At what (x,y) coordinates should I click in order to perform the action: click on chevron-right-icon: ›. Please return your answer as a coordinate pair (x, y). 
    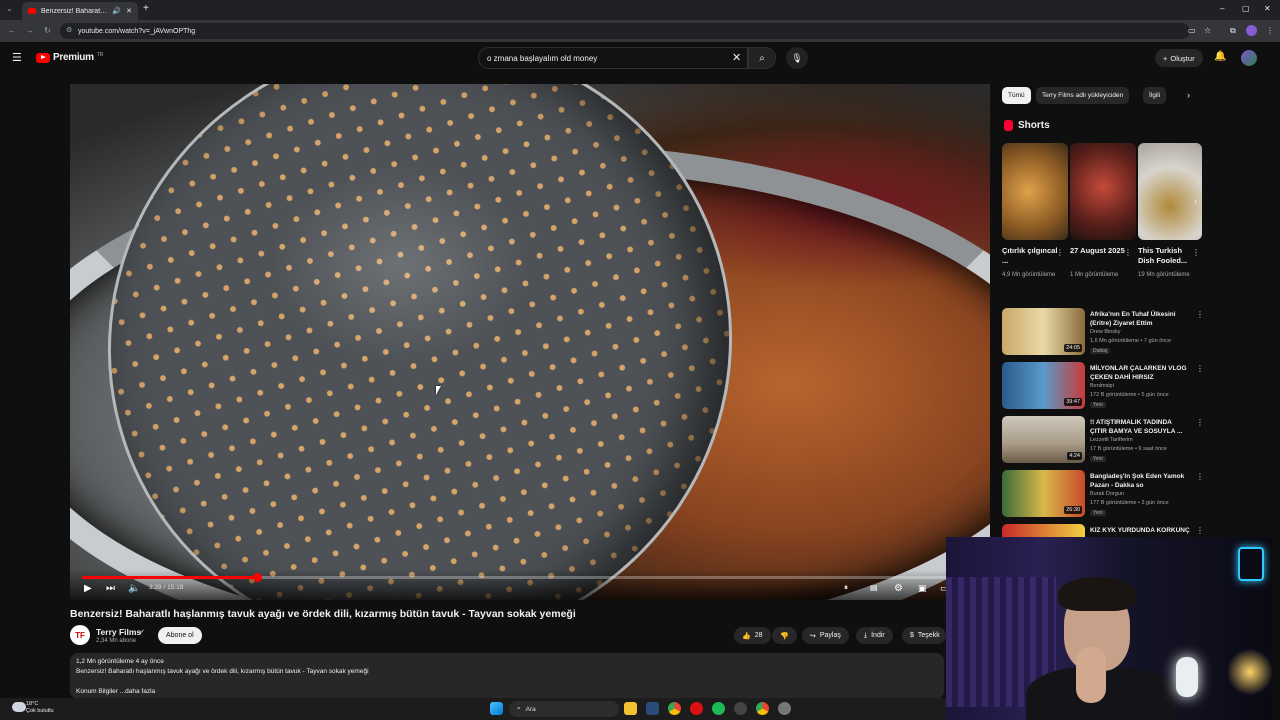
    Looking at the image, I should click on (1188, 95).